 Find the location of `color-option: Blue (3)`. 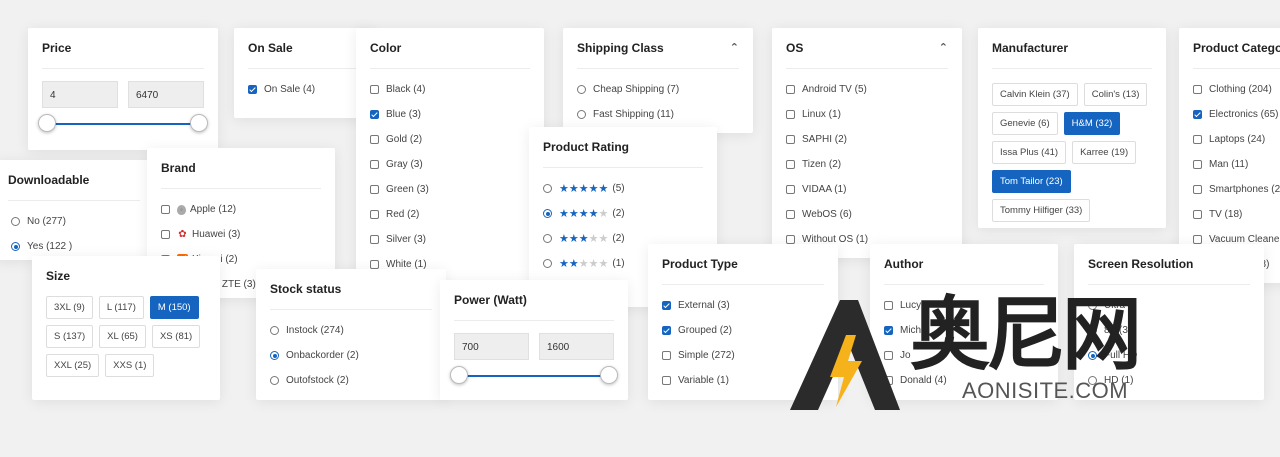

color-option: Blue (3) is located at coordinates (450, 114).